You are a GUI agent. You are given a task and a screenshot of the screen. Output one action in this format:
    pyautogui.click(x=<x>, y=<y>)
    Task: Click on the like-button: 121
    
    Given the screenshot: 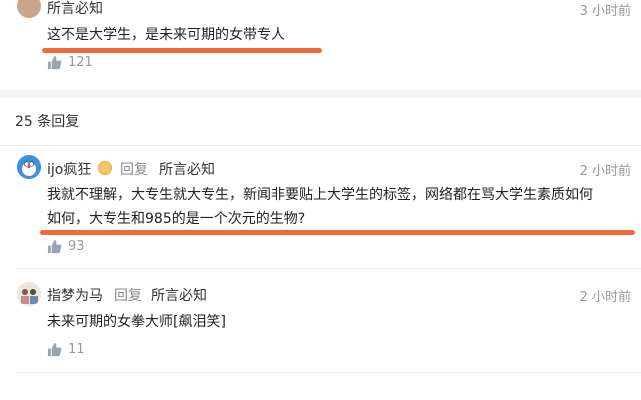 What is the action you would take?
    pyautogui.click(x=70, y=62)
    